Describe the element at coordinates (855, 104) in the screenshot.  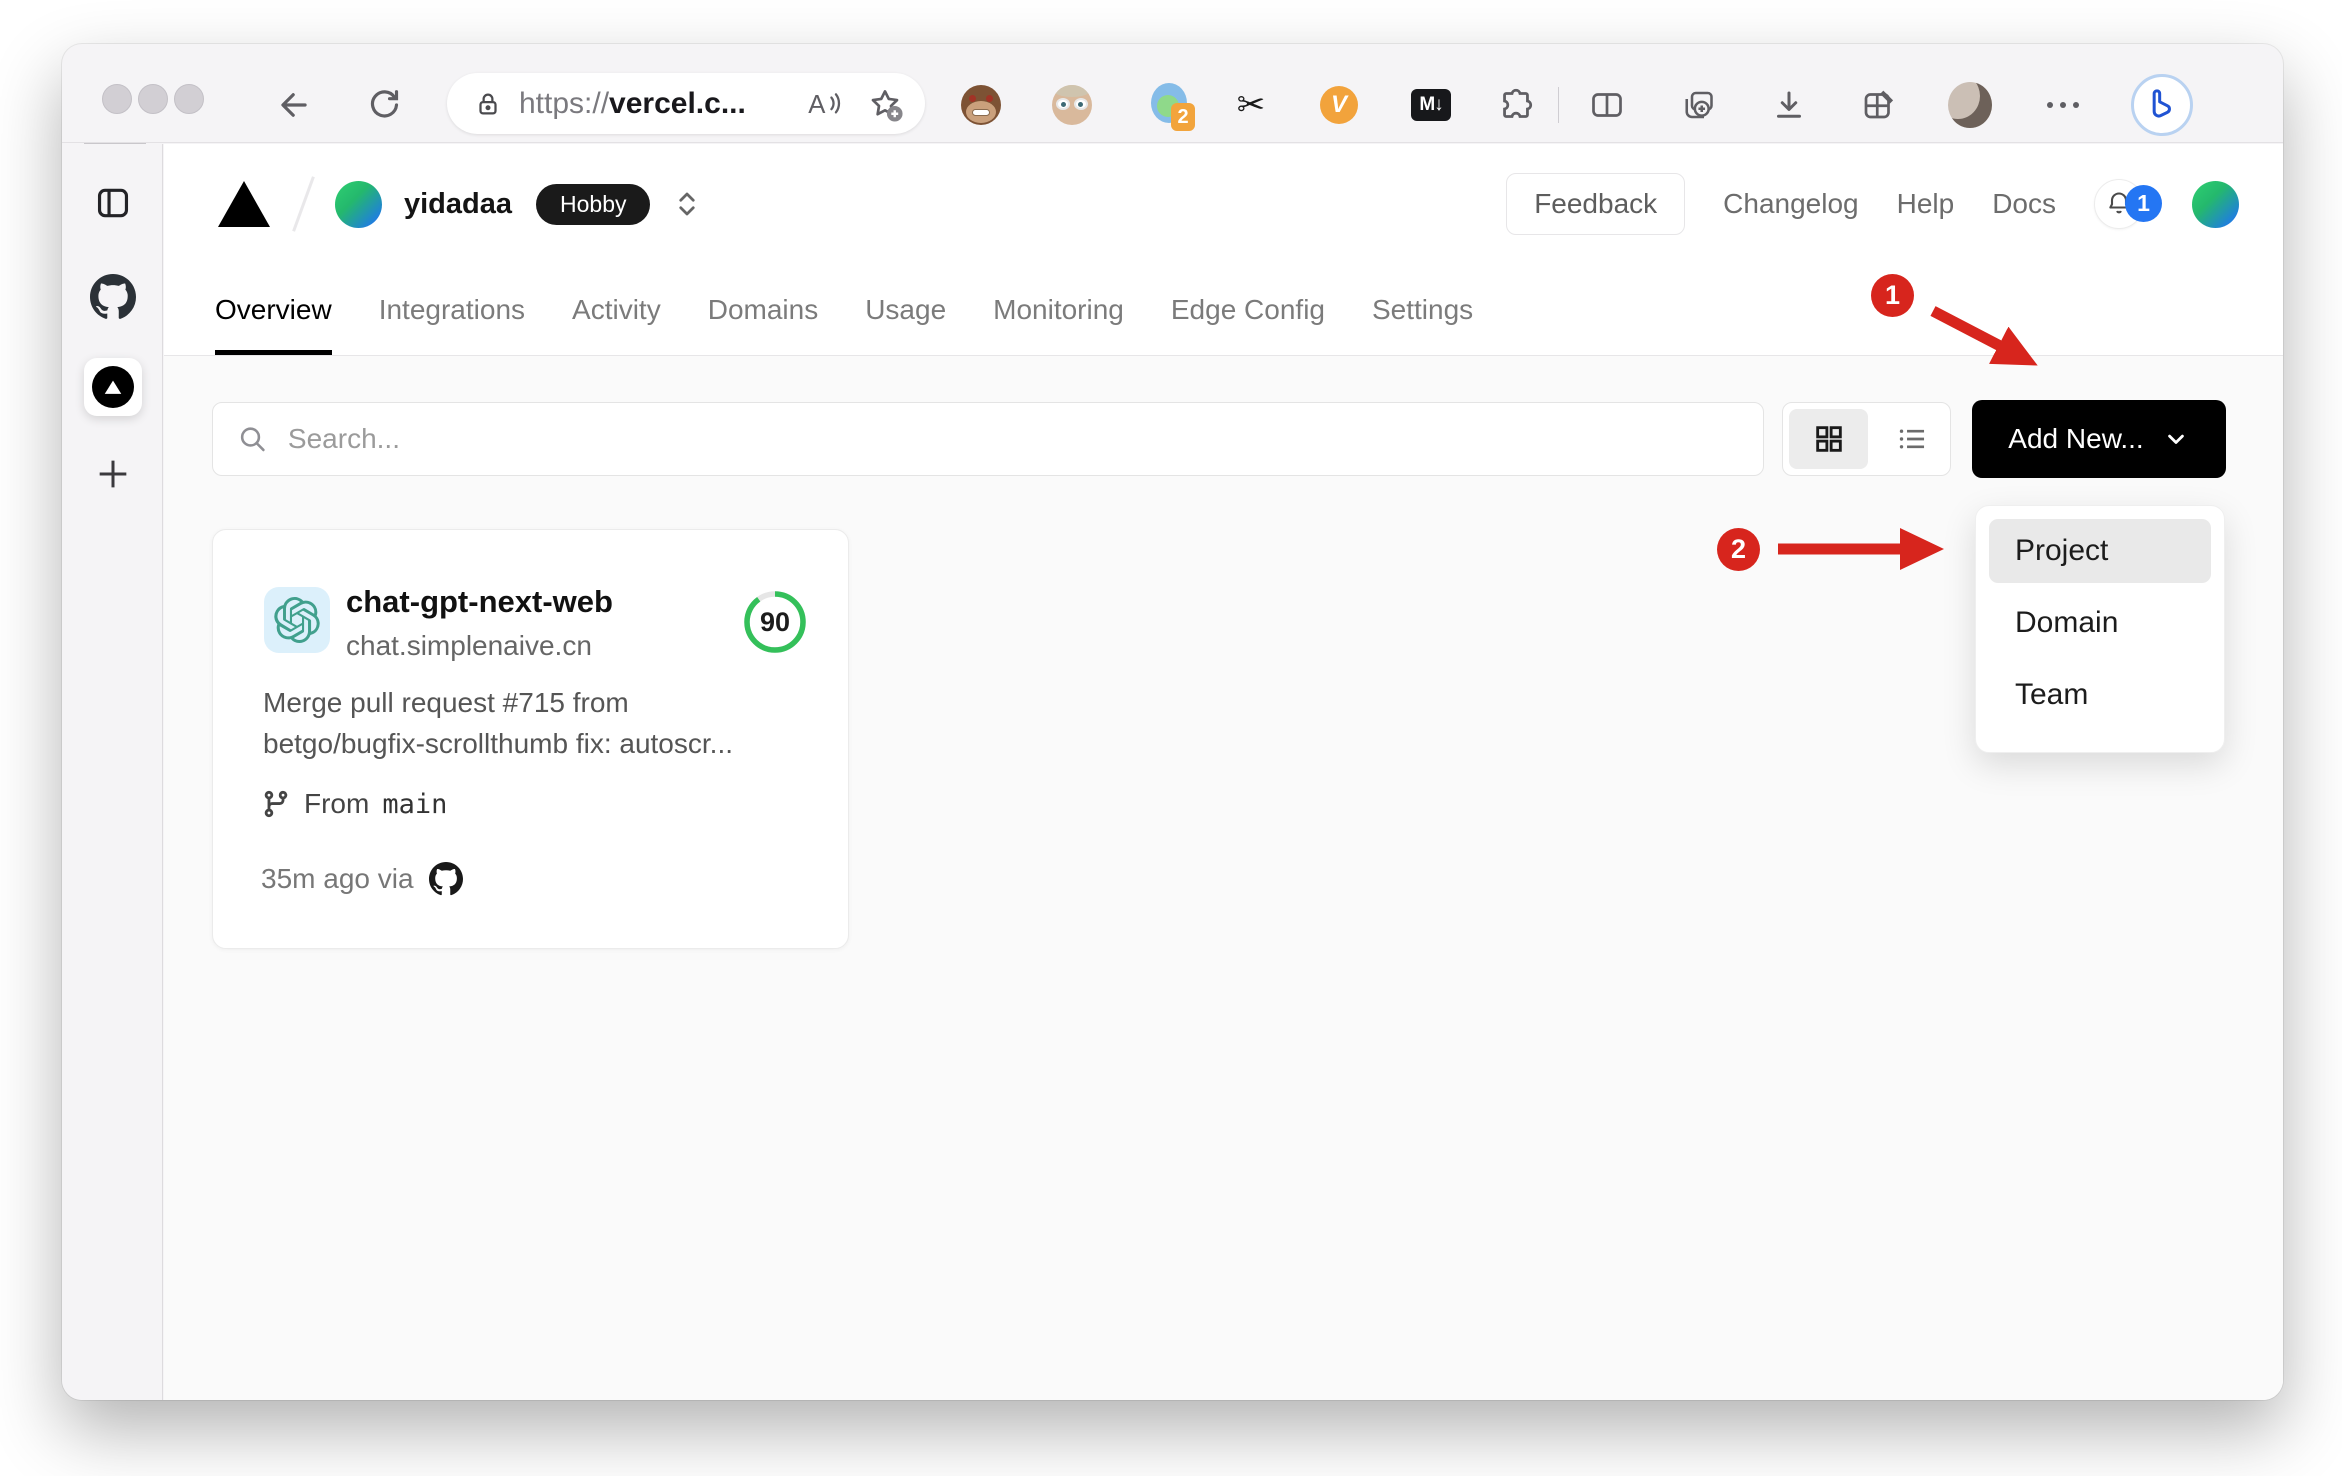
I see `urlbar-actions: A` at that location.